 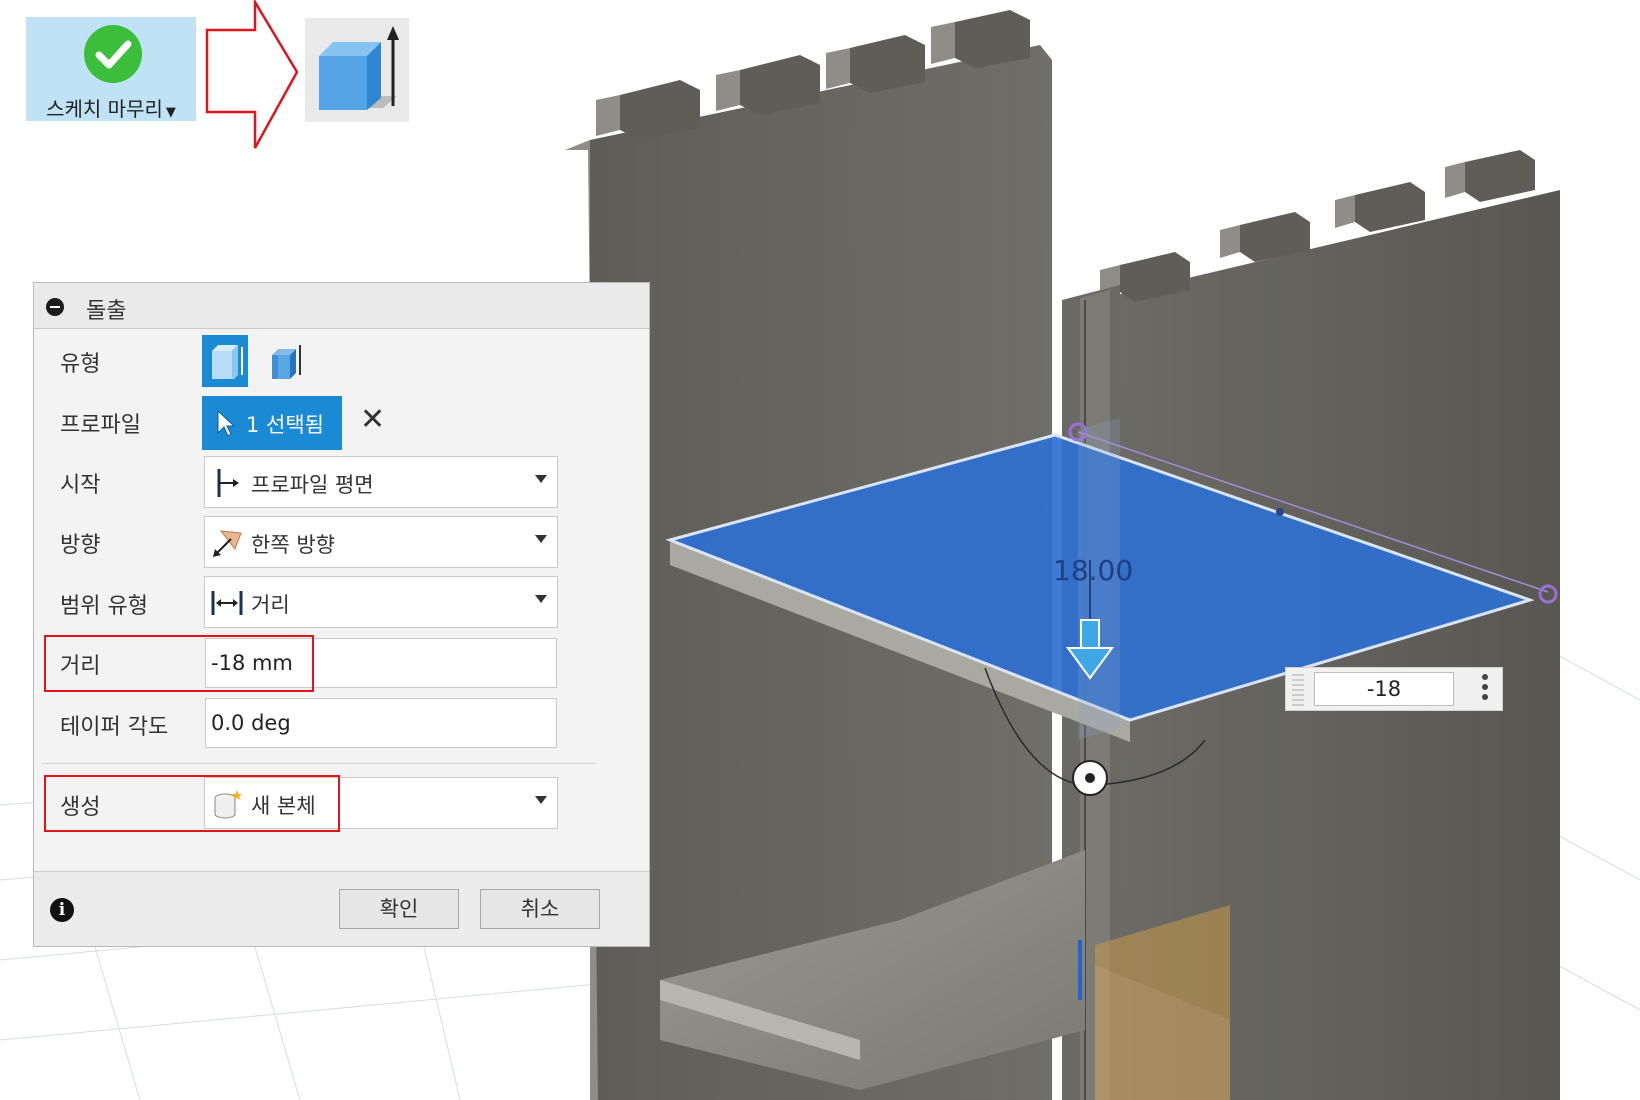 I want to click on drag-handle-icon, so click(x=1298, y=689).